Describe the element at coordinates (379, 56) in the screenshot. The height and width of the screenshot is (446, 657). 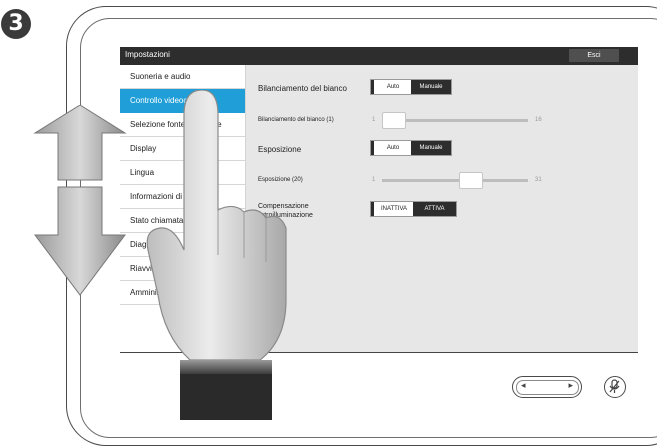
I see `top-bar: Impostazioni Esci` at that location.